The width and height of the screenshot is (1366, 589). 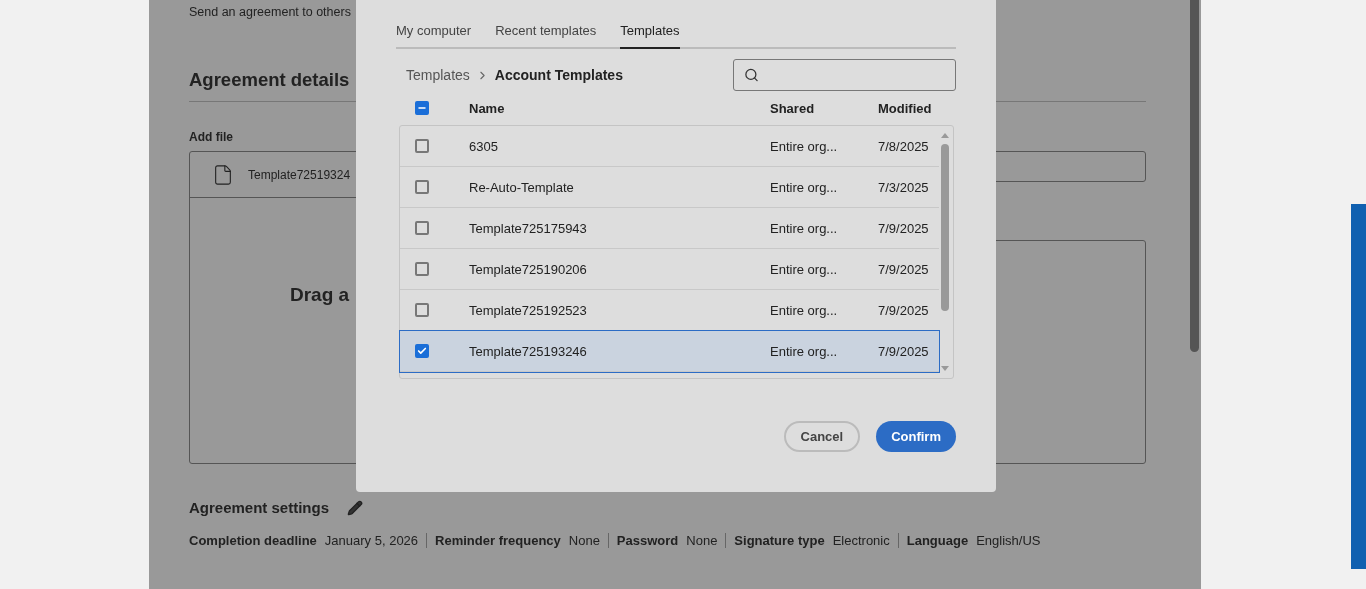 I want to click on tab: Templates, so click(x=650, y=24).